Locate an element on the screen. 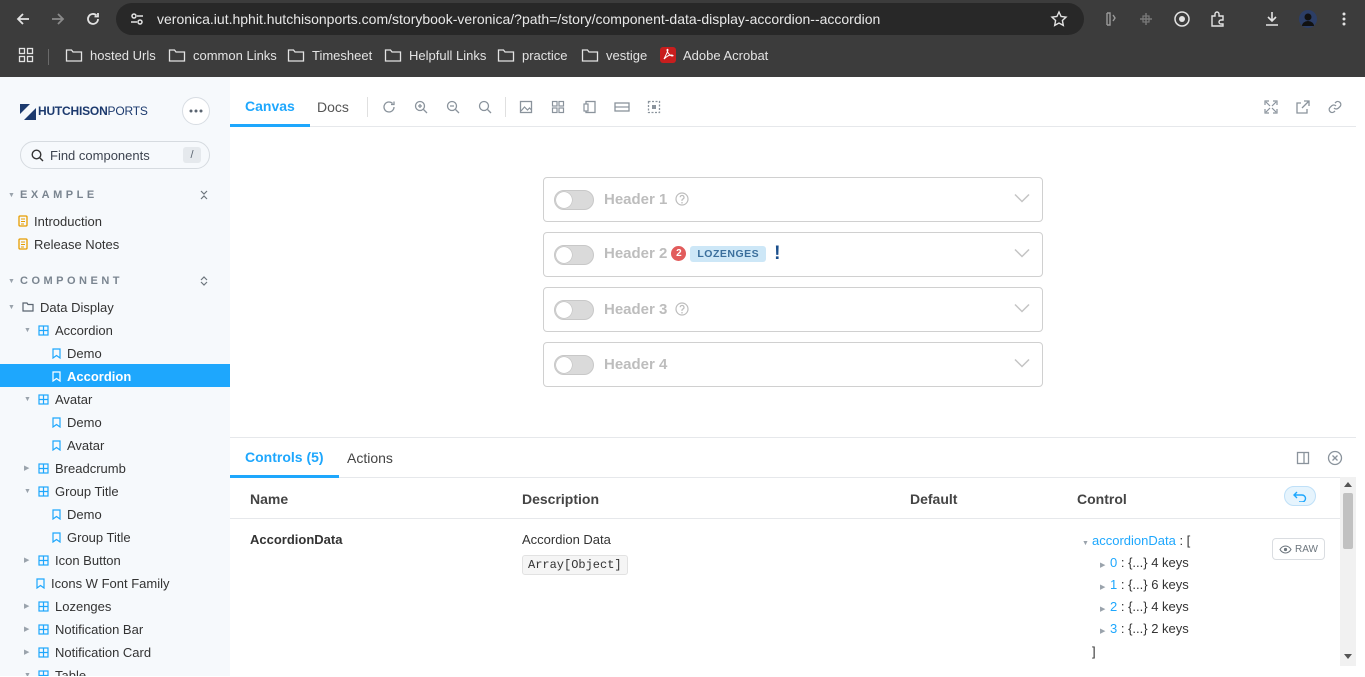  bookmark-practice: practice is located at coordinates (532, 55).